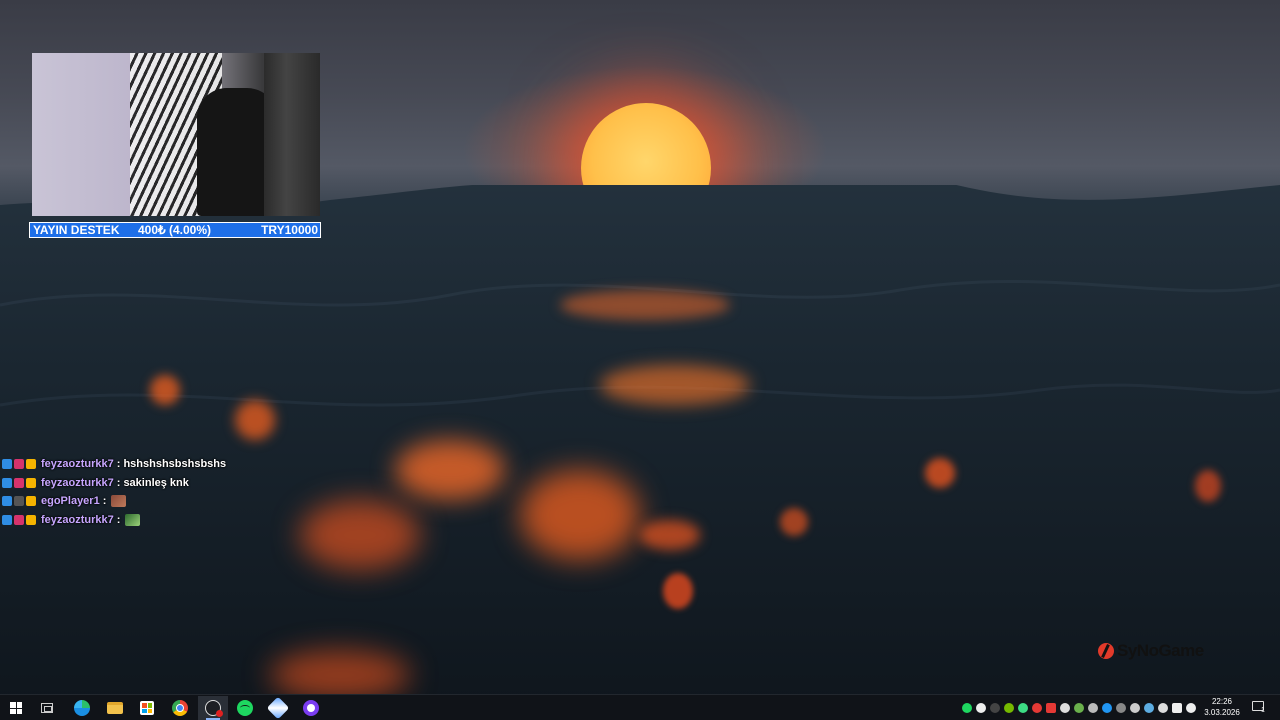 This screenshot has width=1280, height=720. Describe the element at coordinates (1177, 707) in the screenshot. I see `network-icon` at that location.